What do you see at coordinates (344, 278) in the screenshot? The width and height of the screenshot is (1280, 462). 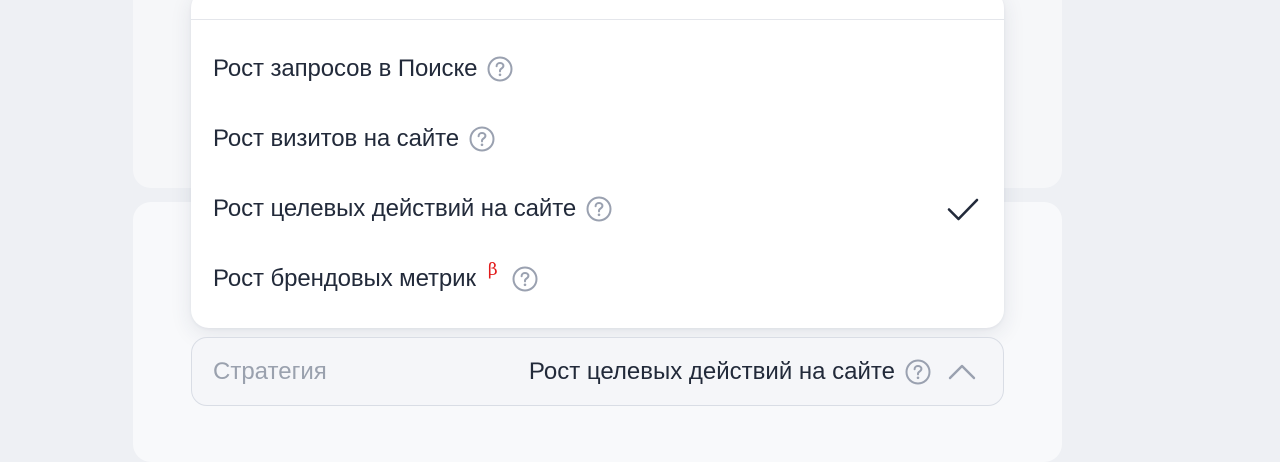 I see `option-label: Рост брендовых метрик` at bounding box center [344, 278].